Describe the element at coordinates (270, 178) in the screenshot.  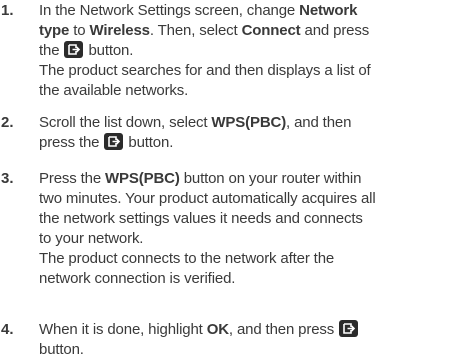
I see `text-run: button on your router within` at that location.